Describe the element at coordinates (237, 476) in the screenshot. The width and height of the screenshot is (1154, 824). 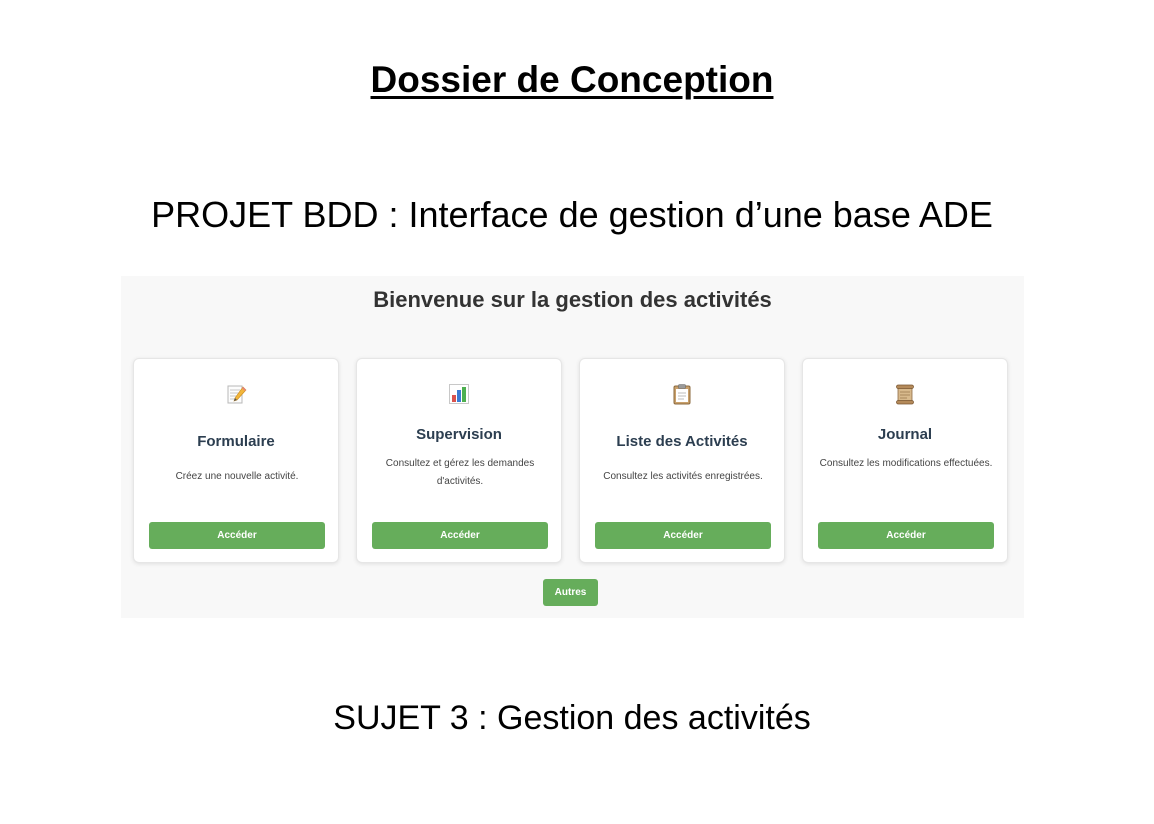
I see `card-description: Créez une nouvelle activité.` at that location.